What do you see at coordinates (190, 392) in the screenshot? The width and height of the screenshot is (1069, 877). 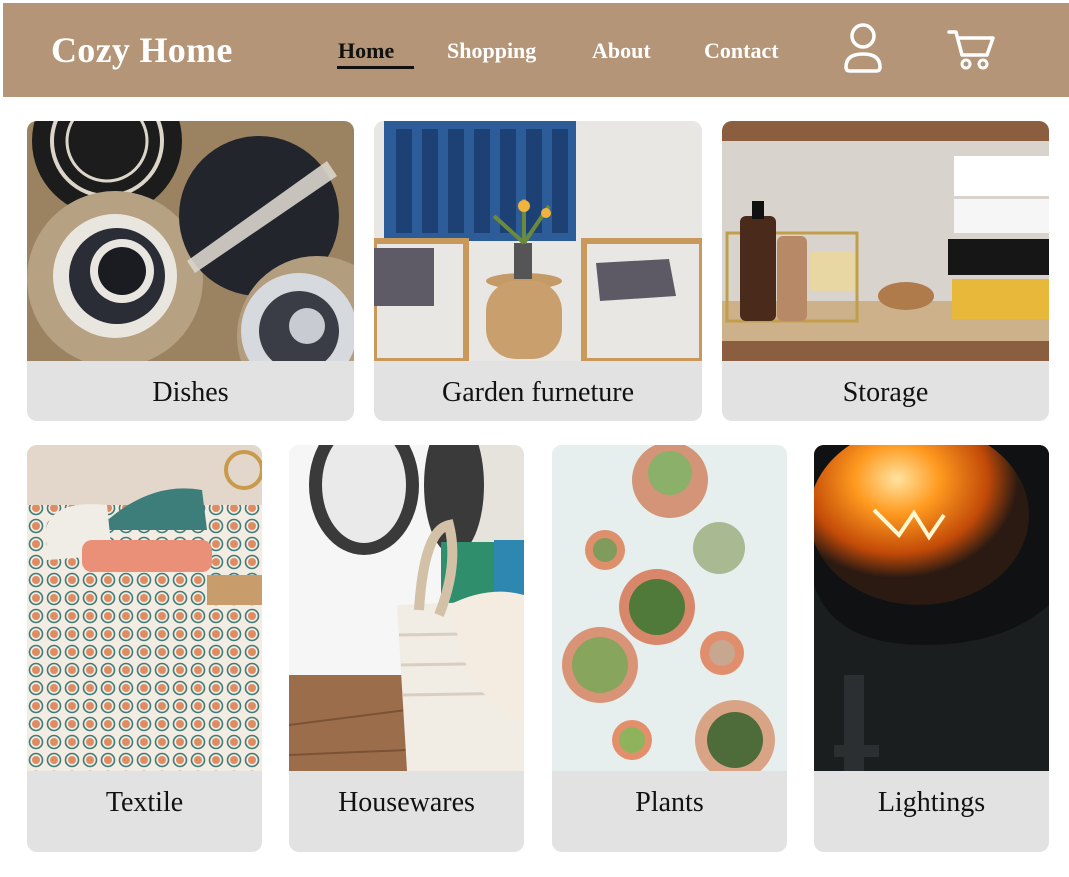 I see `category-label: Dishes` at bounding box center [190, 392].